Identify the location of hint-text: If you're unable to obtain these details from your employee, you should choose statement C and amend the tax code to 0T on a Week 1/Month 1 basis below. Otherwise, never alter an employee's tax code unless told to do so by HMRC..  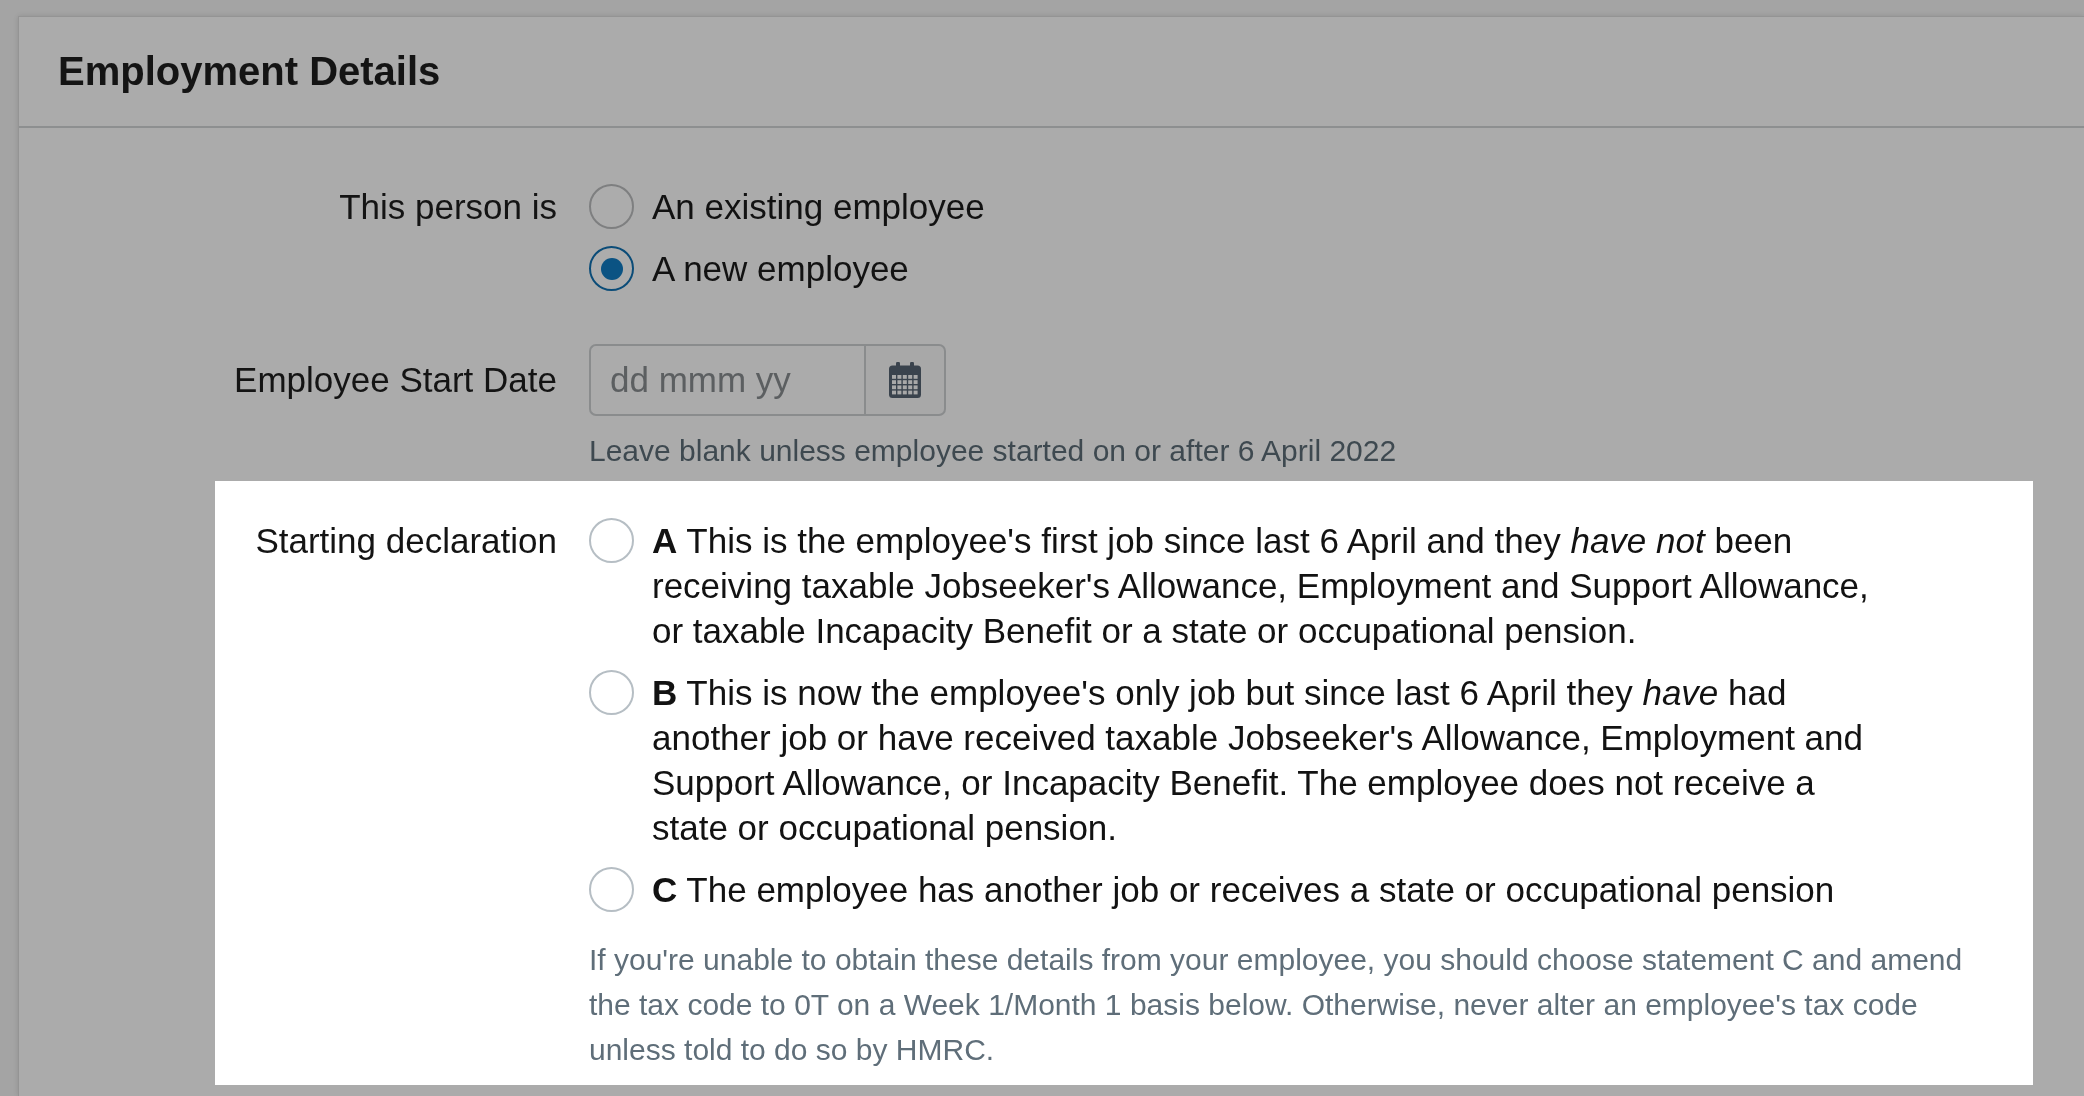
(1276, 1005).